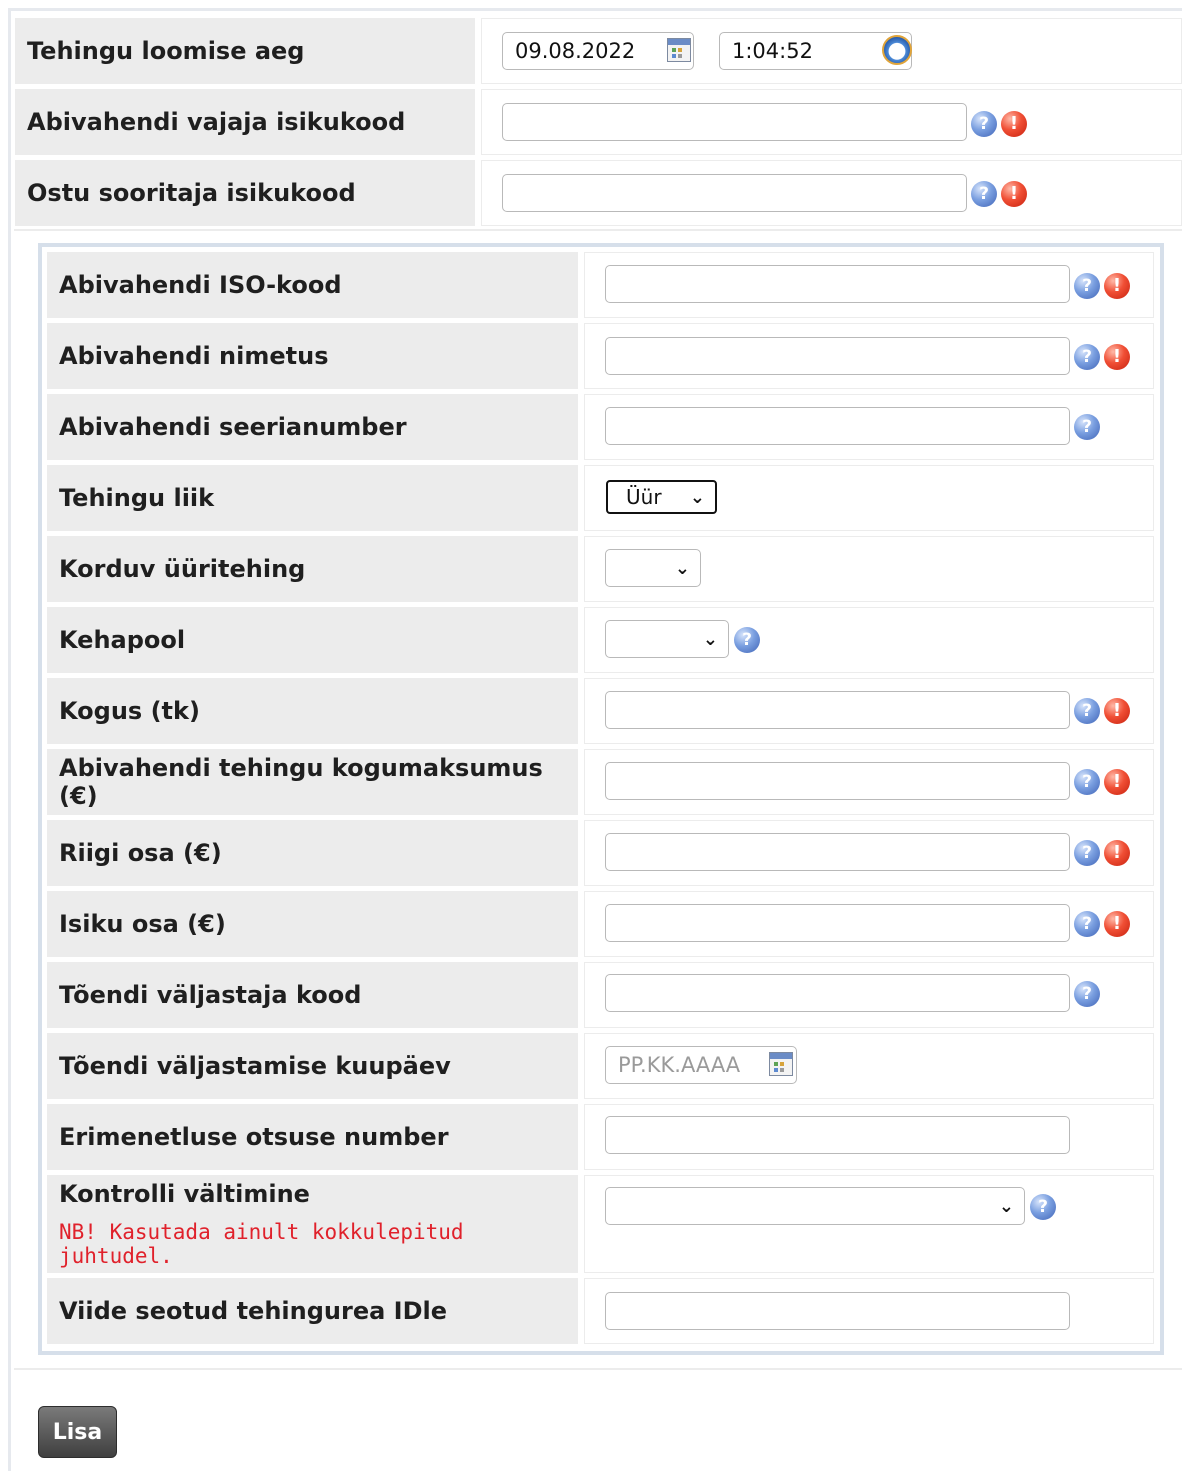 This screenshot has height=1471, width=1182. I want to click on special-procedure-label: Erimenetluse otsuse number, so click(312, 1137).